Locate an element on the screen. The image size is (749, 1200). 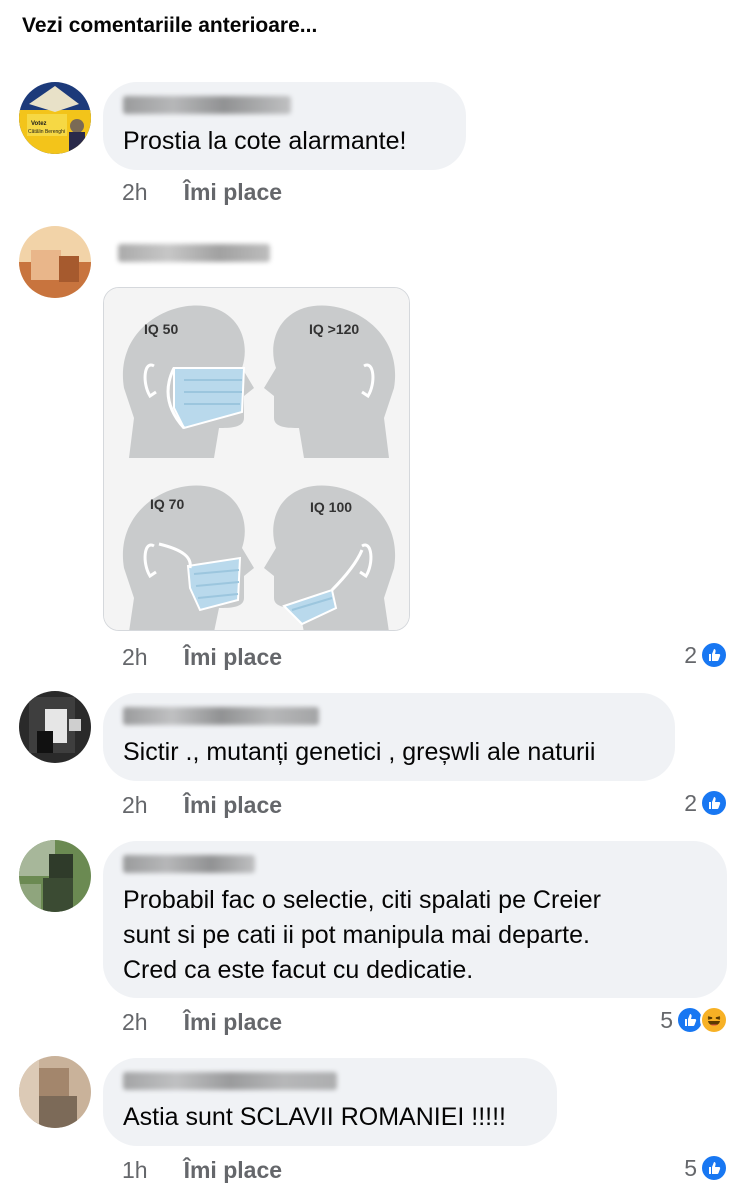
comment-bubble: Prostia la cote alarmante! is located at coordinates (284, 126).